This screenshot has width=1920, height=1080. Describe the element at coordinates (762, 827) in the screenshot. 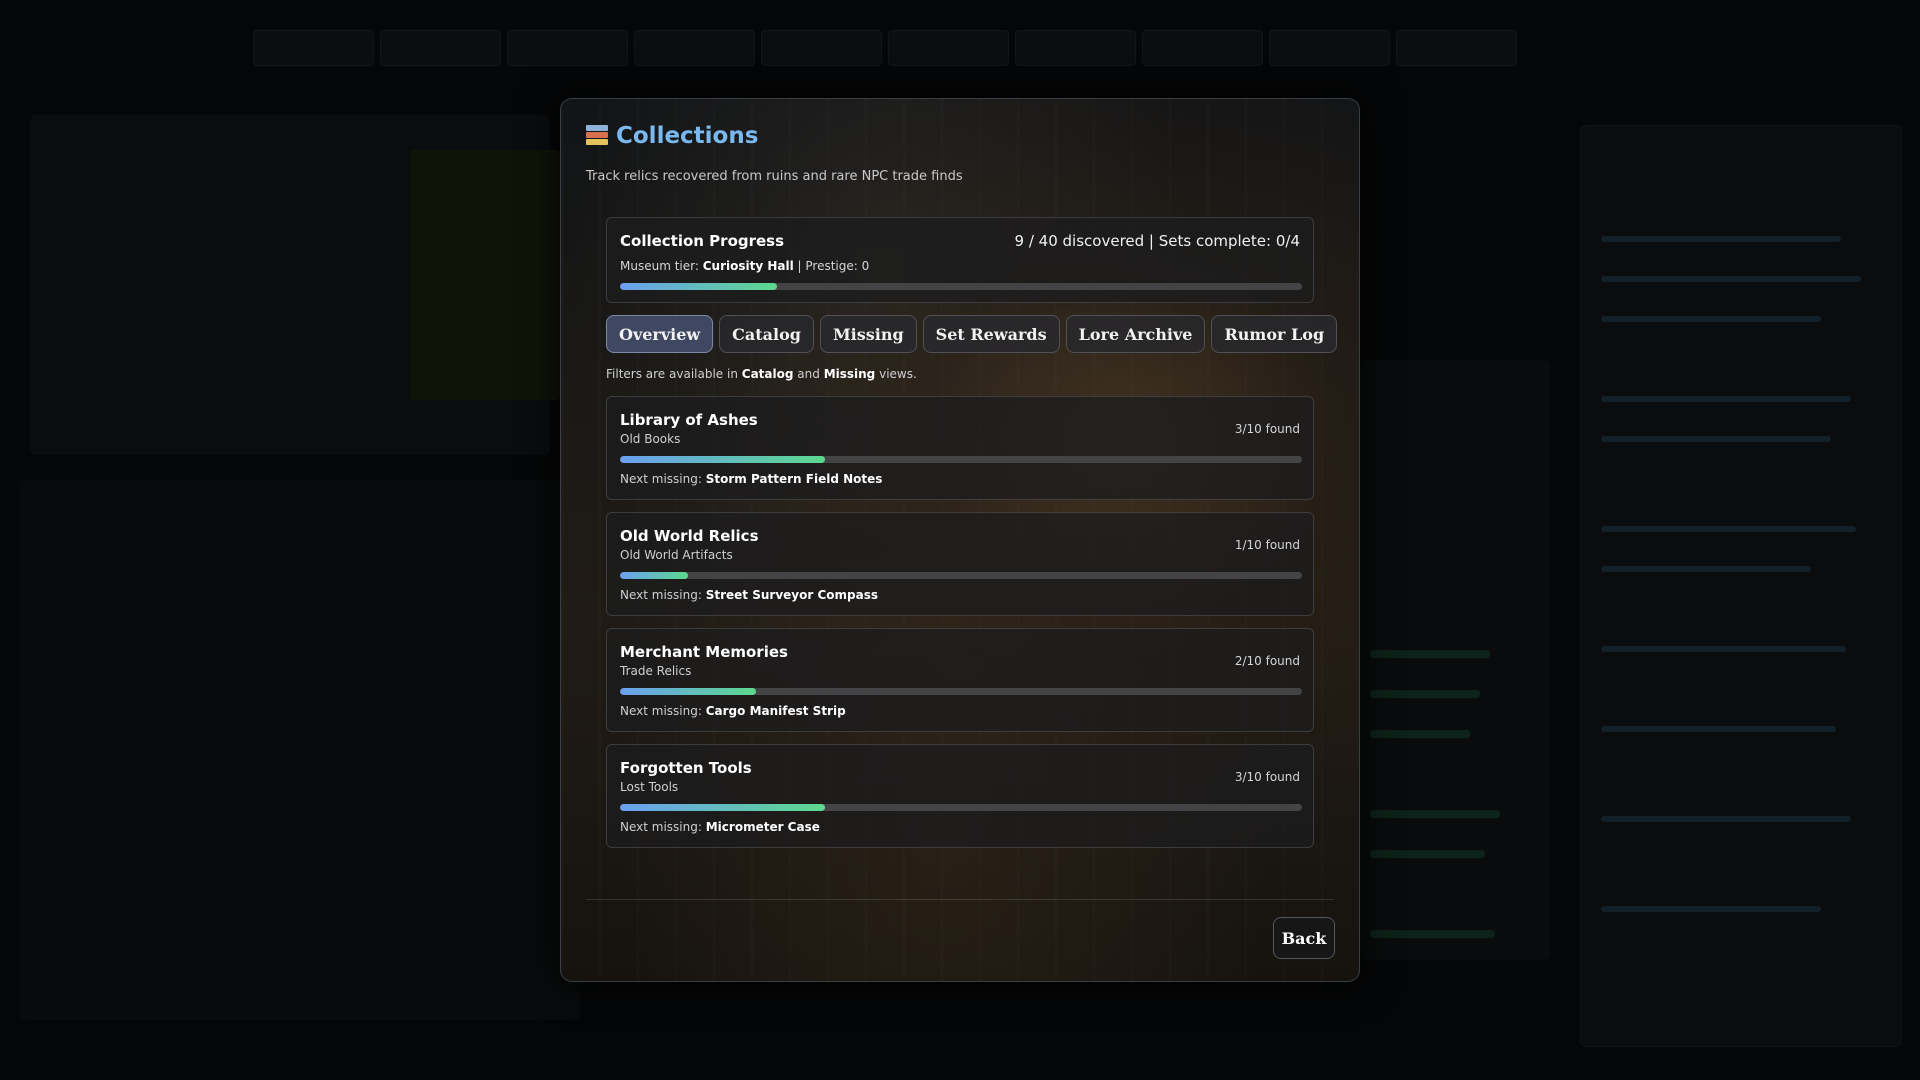

I see `next-missing-item: Micrometer Case` at that location.